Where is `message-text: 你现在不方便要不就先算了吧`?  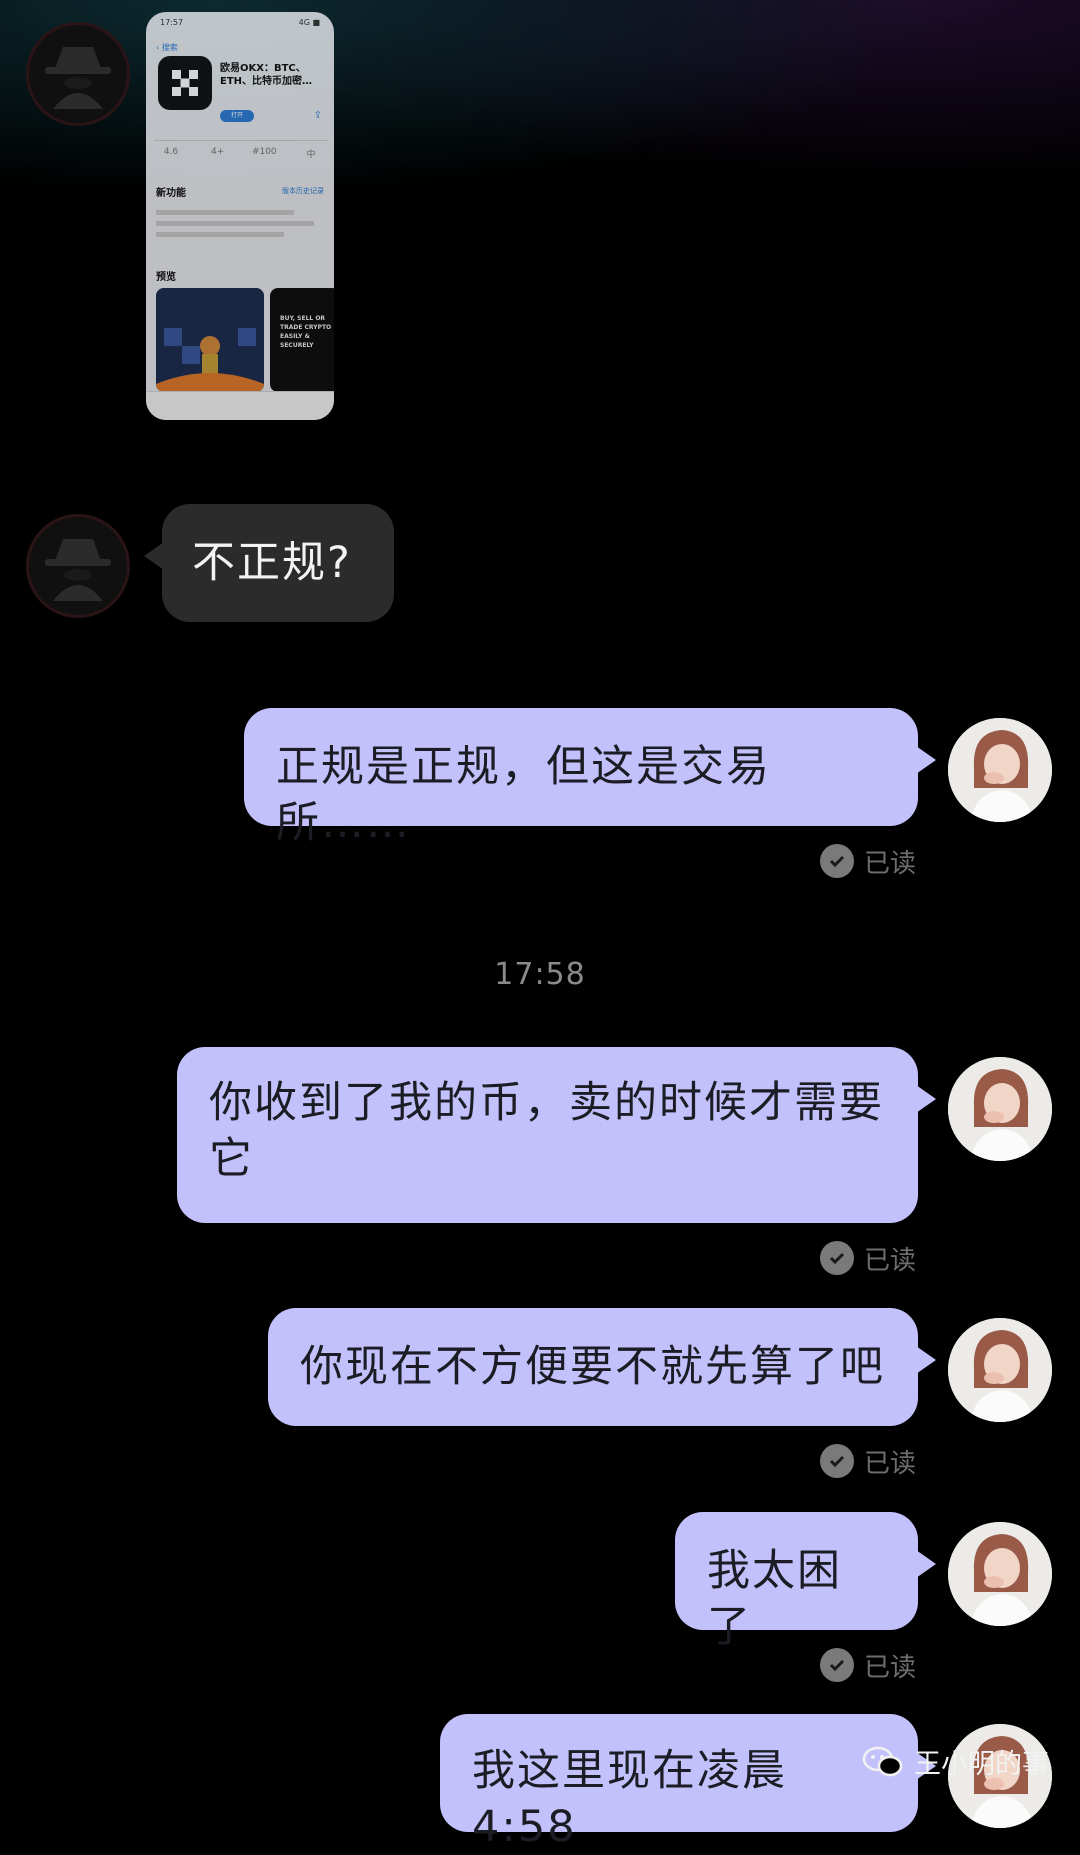 message-text: 你现在不方便要不就先算了吧 is located at coordinates (592, 1367).